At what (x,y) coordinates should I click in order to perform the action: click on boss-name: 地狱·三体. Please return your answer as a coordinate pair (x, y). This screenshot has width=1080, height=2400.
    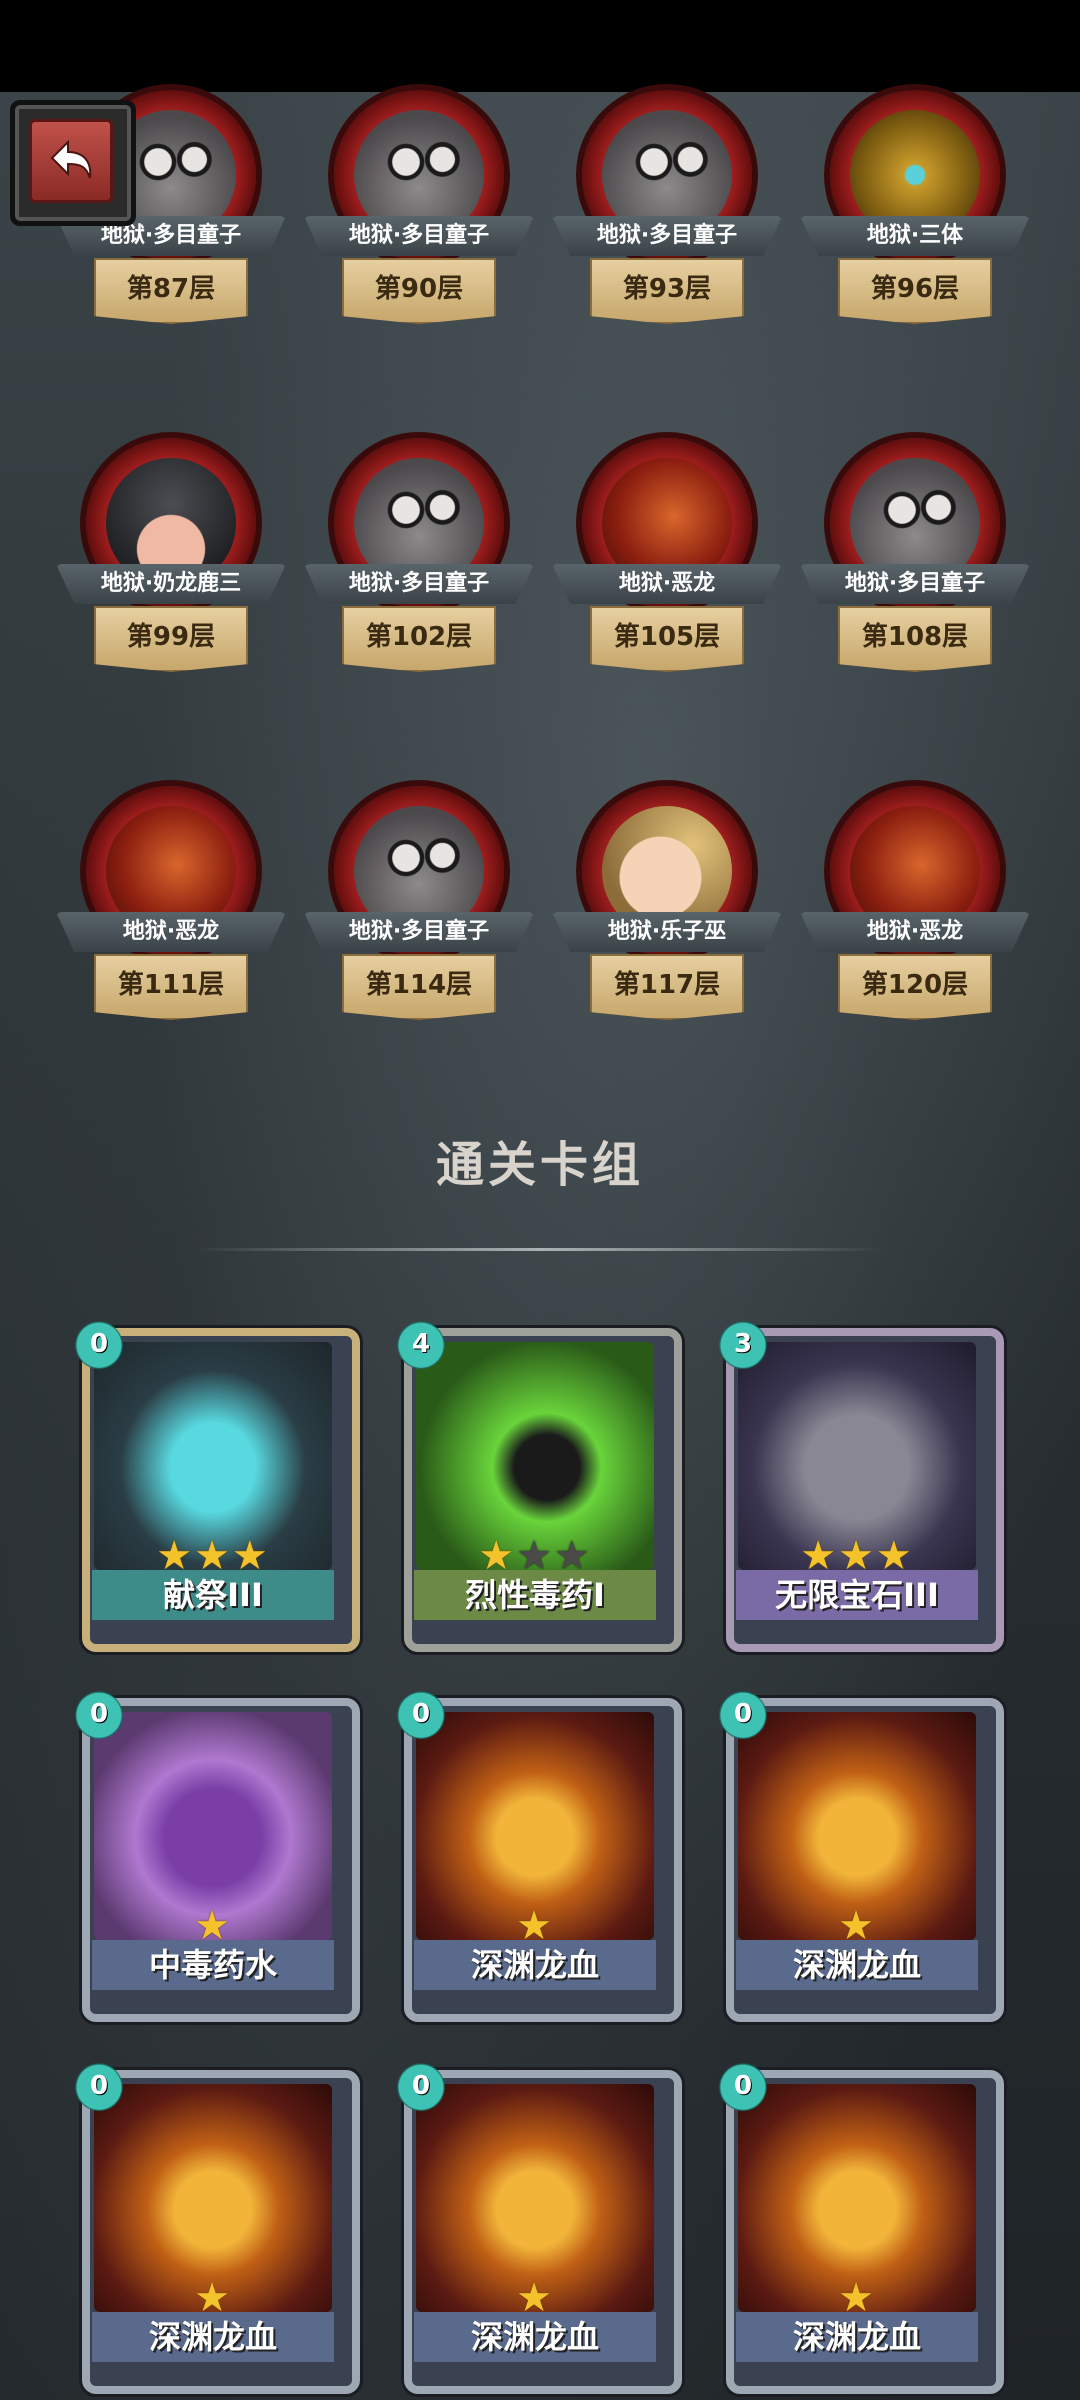
    Looking at the image, I should click on (915, 236).